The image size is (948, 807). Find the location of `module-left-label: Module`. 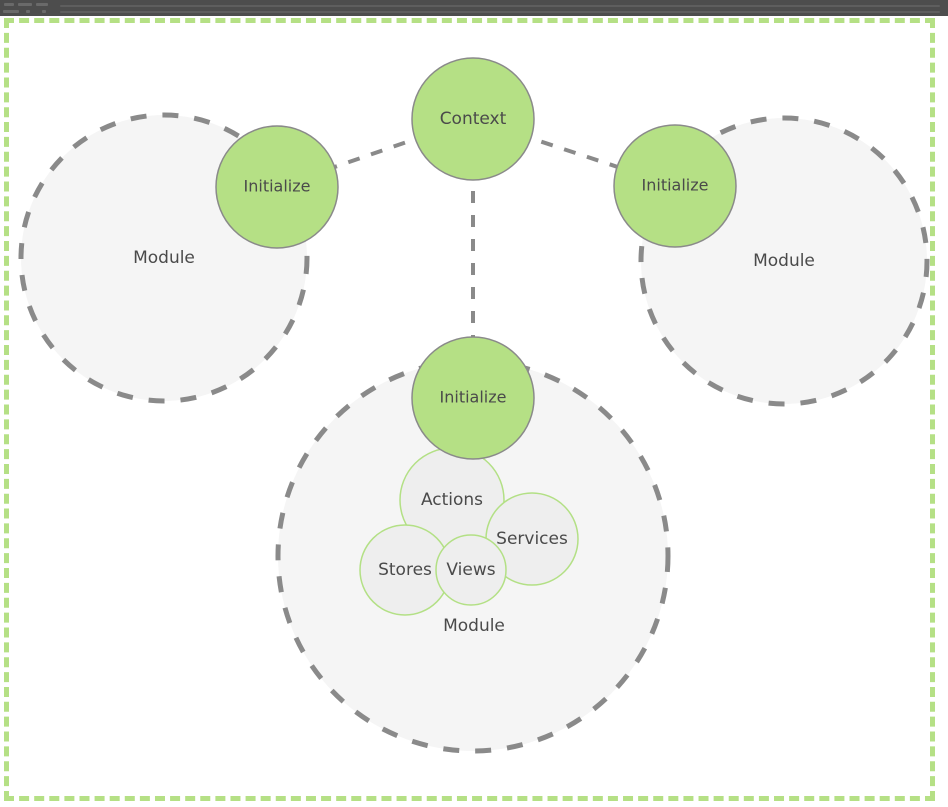

module-left-label: Module is located at coordinates (164, 258).